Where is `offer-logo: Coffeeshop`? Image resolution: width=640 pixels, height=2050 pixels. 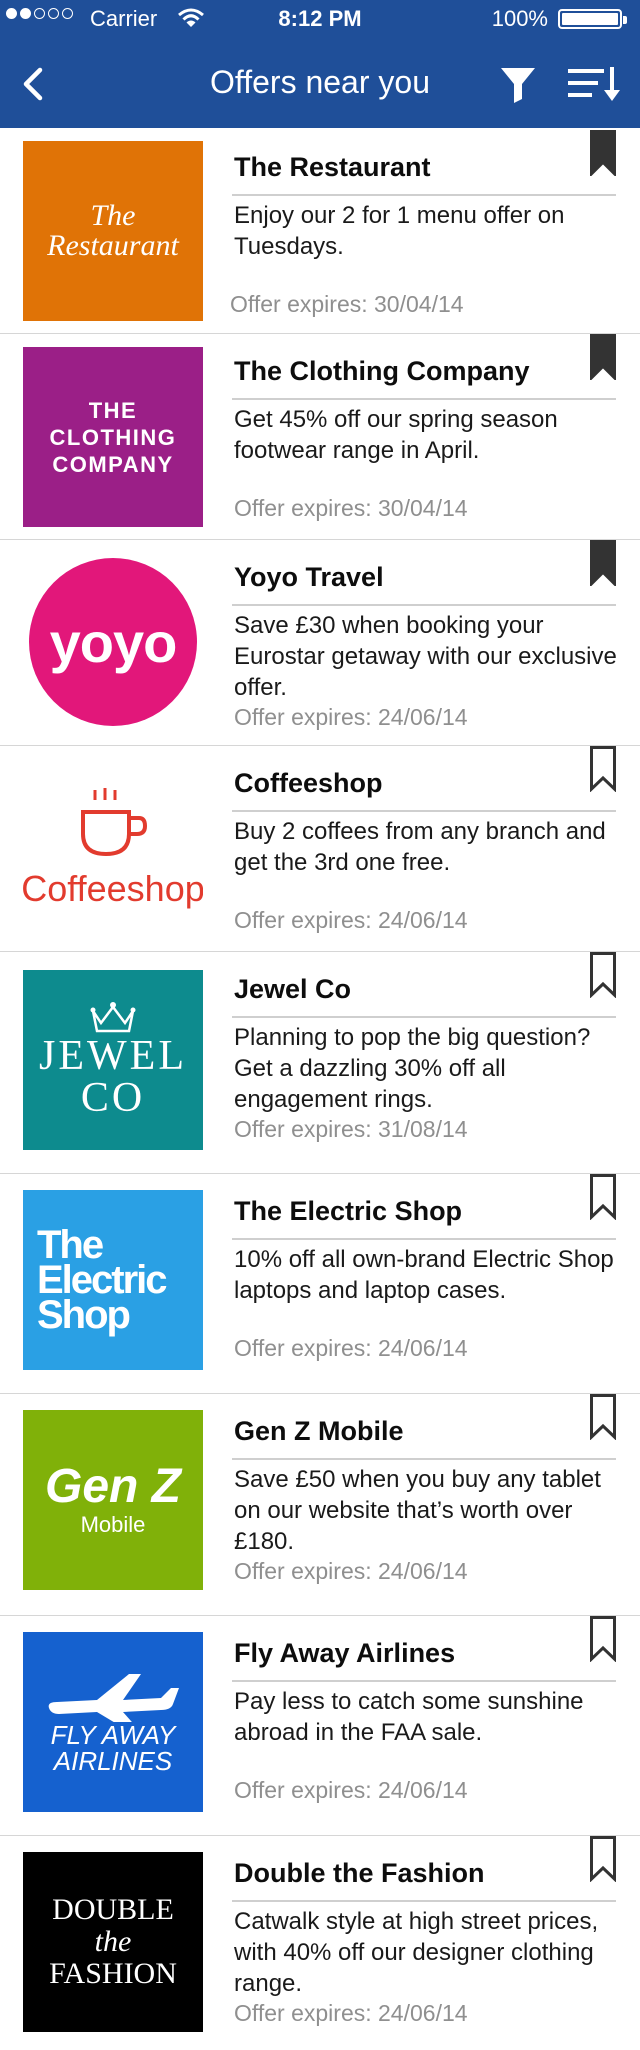 offer-logo: Coffeeshop is located at coordinates (113, 849).